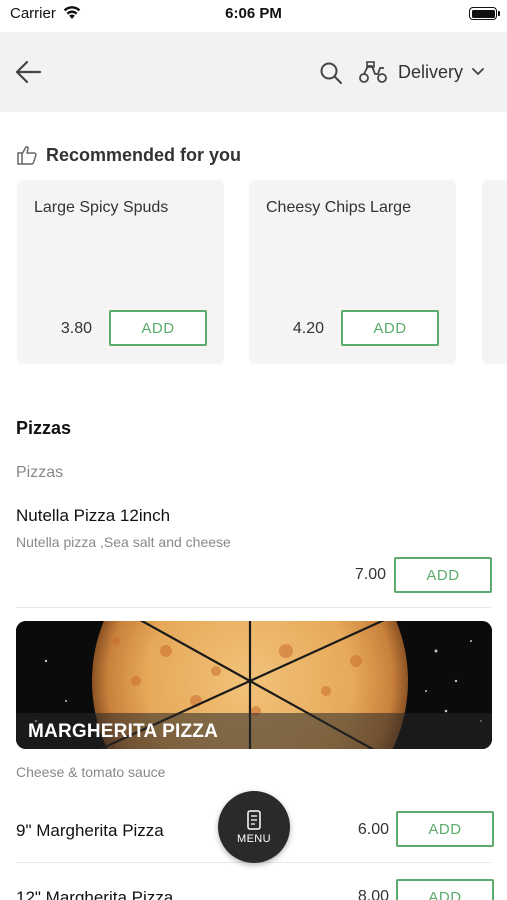  I want to click on banner-overlay: MARGHERITA PIZZA, so click(254, 731).